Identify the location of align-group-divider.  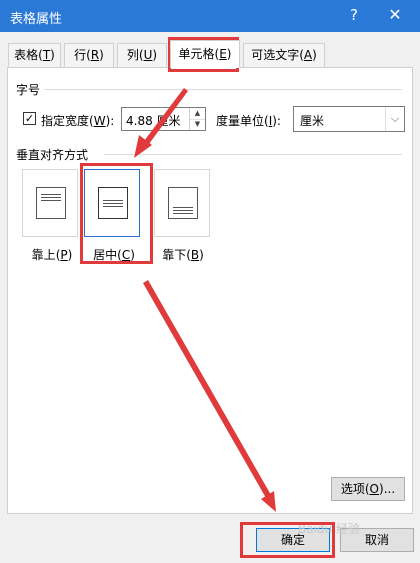
(253, 154).